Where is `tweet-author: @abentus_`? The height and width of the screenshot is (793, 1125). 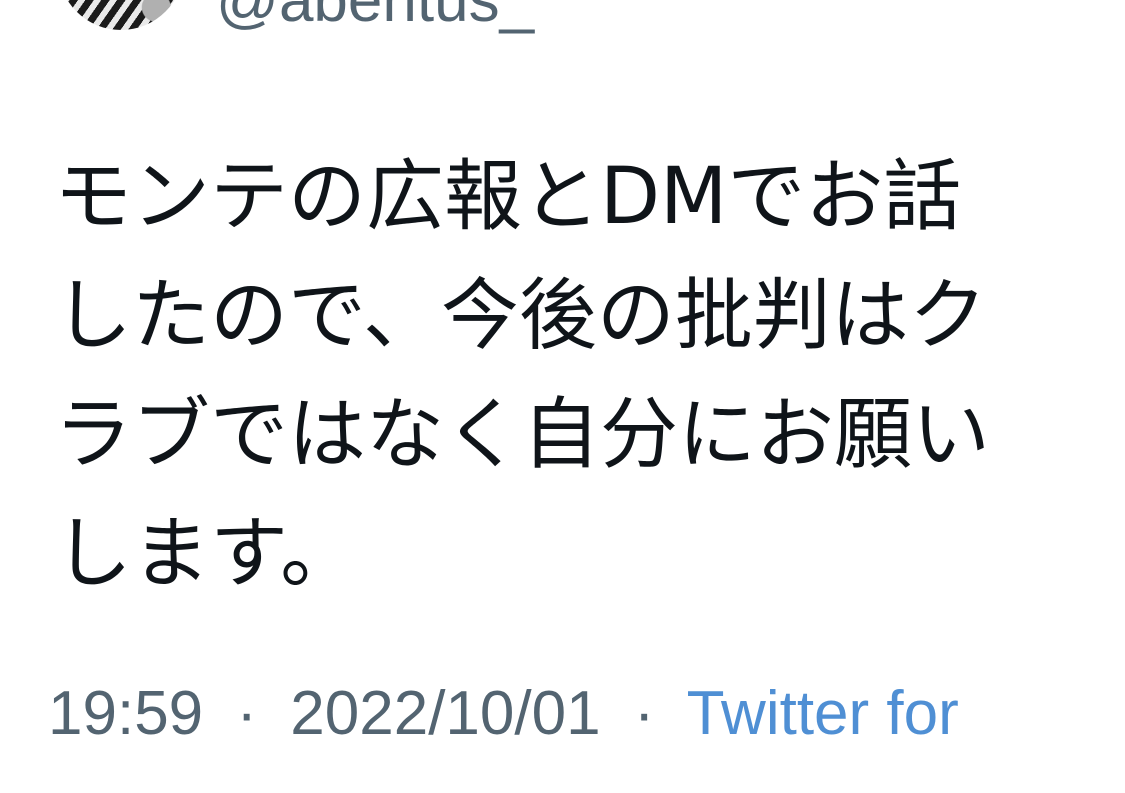 tweet-author: @abentus_ is located at coordinates (562, 20).